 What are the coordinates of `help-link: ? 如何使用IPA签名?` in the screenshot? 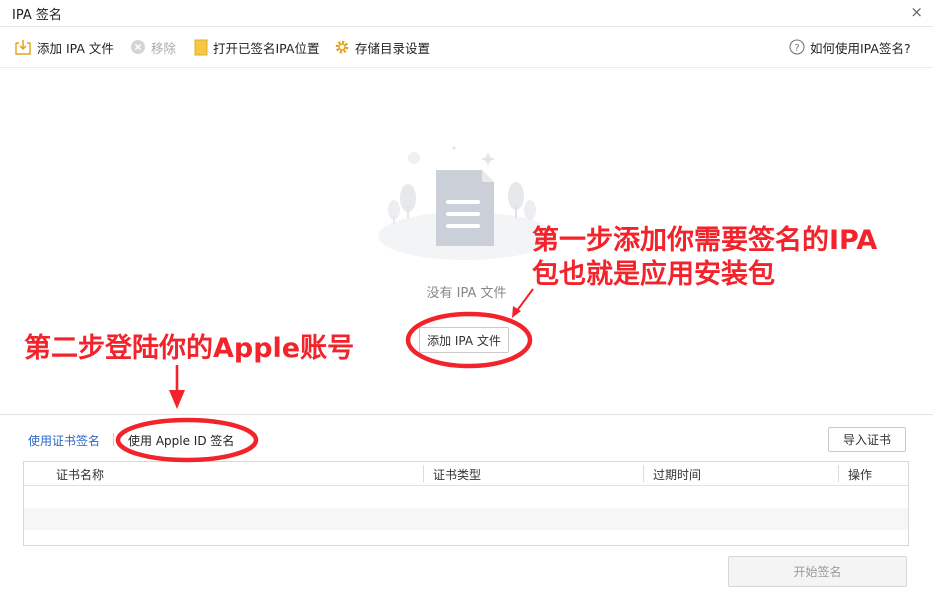 It's located at (850, 47).